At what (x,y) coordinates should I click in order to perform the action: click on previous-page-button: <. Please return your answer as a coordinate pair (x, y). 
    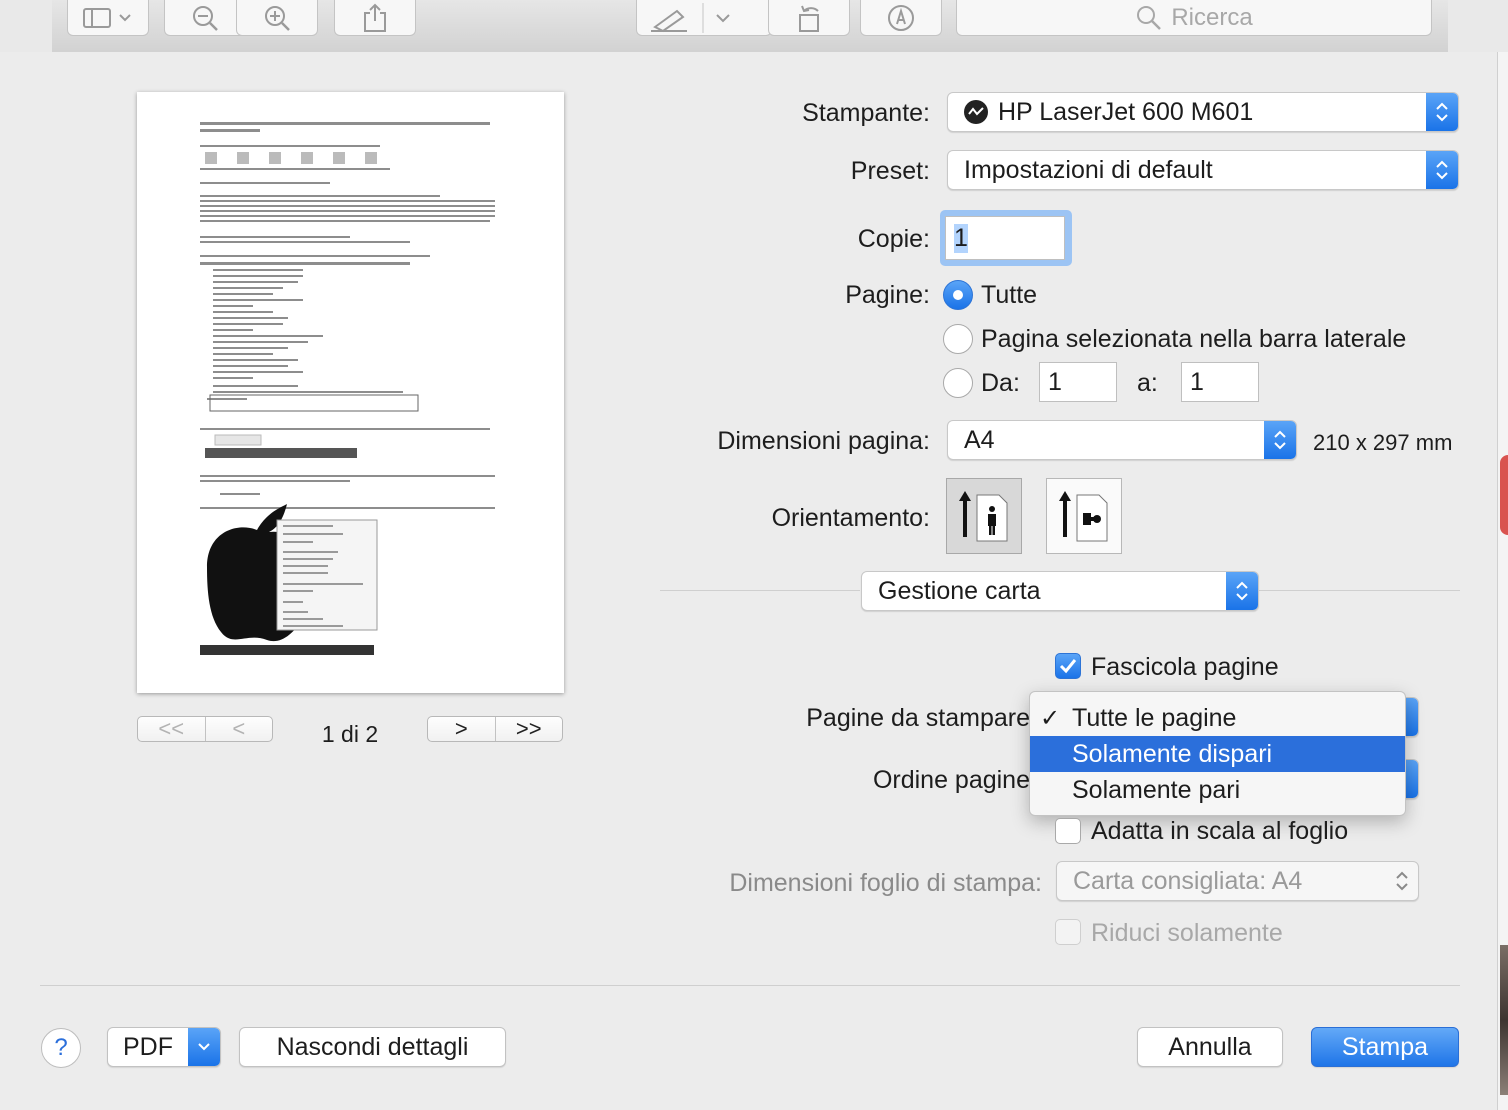
    Looking at the image, I should click on (238, 728).